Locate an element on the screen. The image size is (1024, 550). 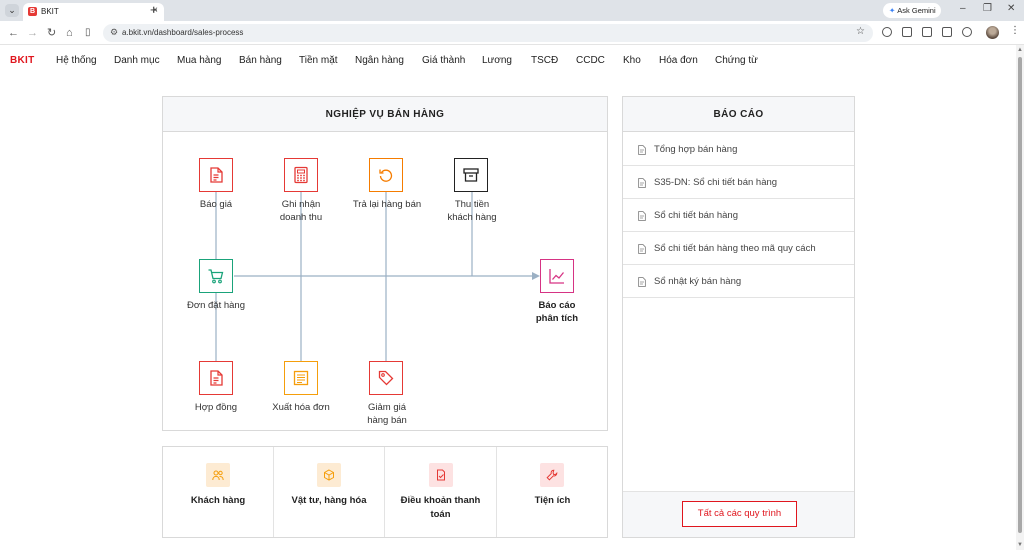
menu-luong: Lương is located at coordinates (497, 60).